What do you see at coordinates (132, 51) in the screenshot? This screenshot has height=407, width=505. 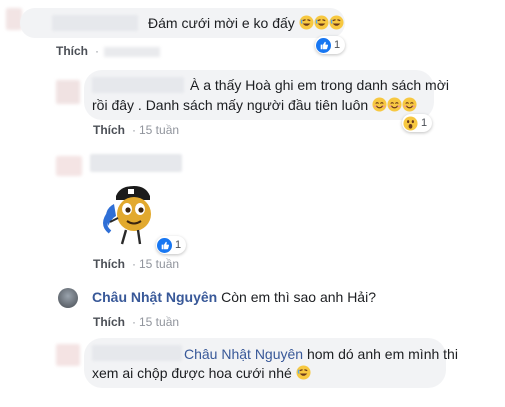 I see `reply-link` at bounding box center [132, 51].